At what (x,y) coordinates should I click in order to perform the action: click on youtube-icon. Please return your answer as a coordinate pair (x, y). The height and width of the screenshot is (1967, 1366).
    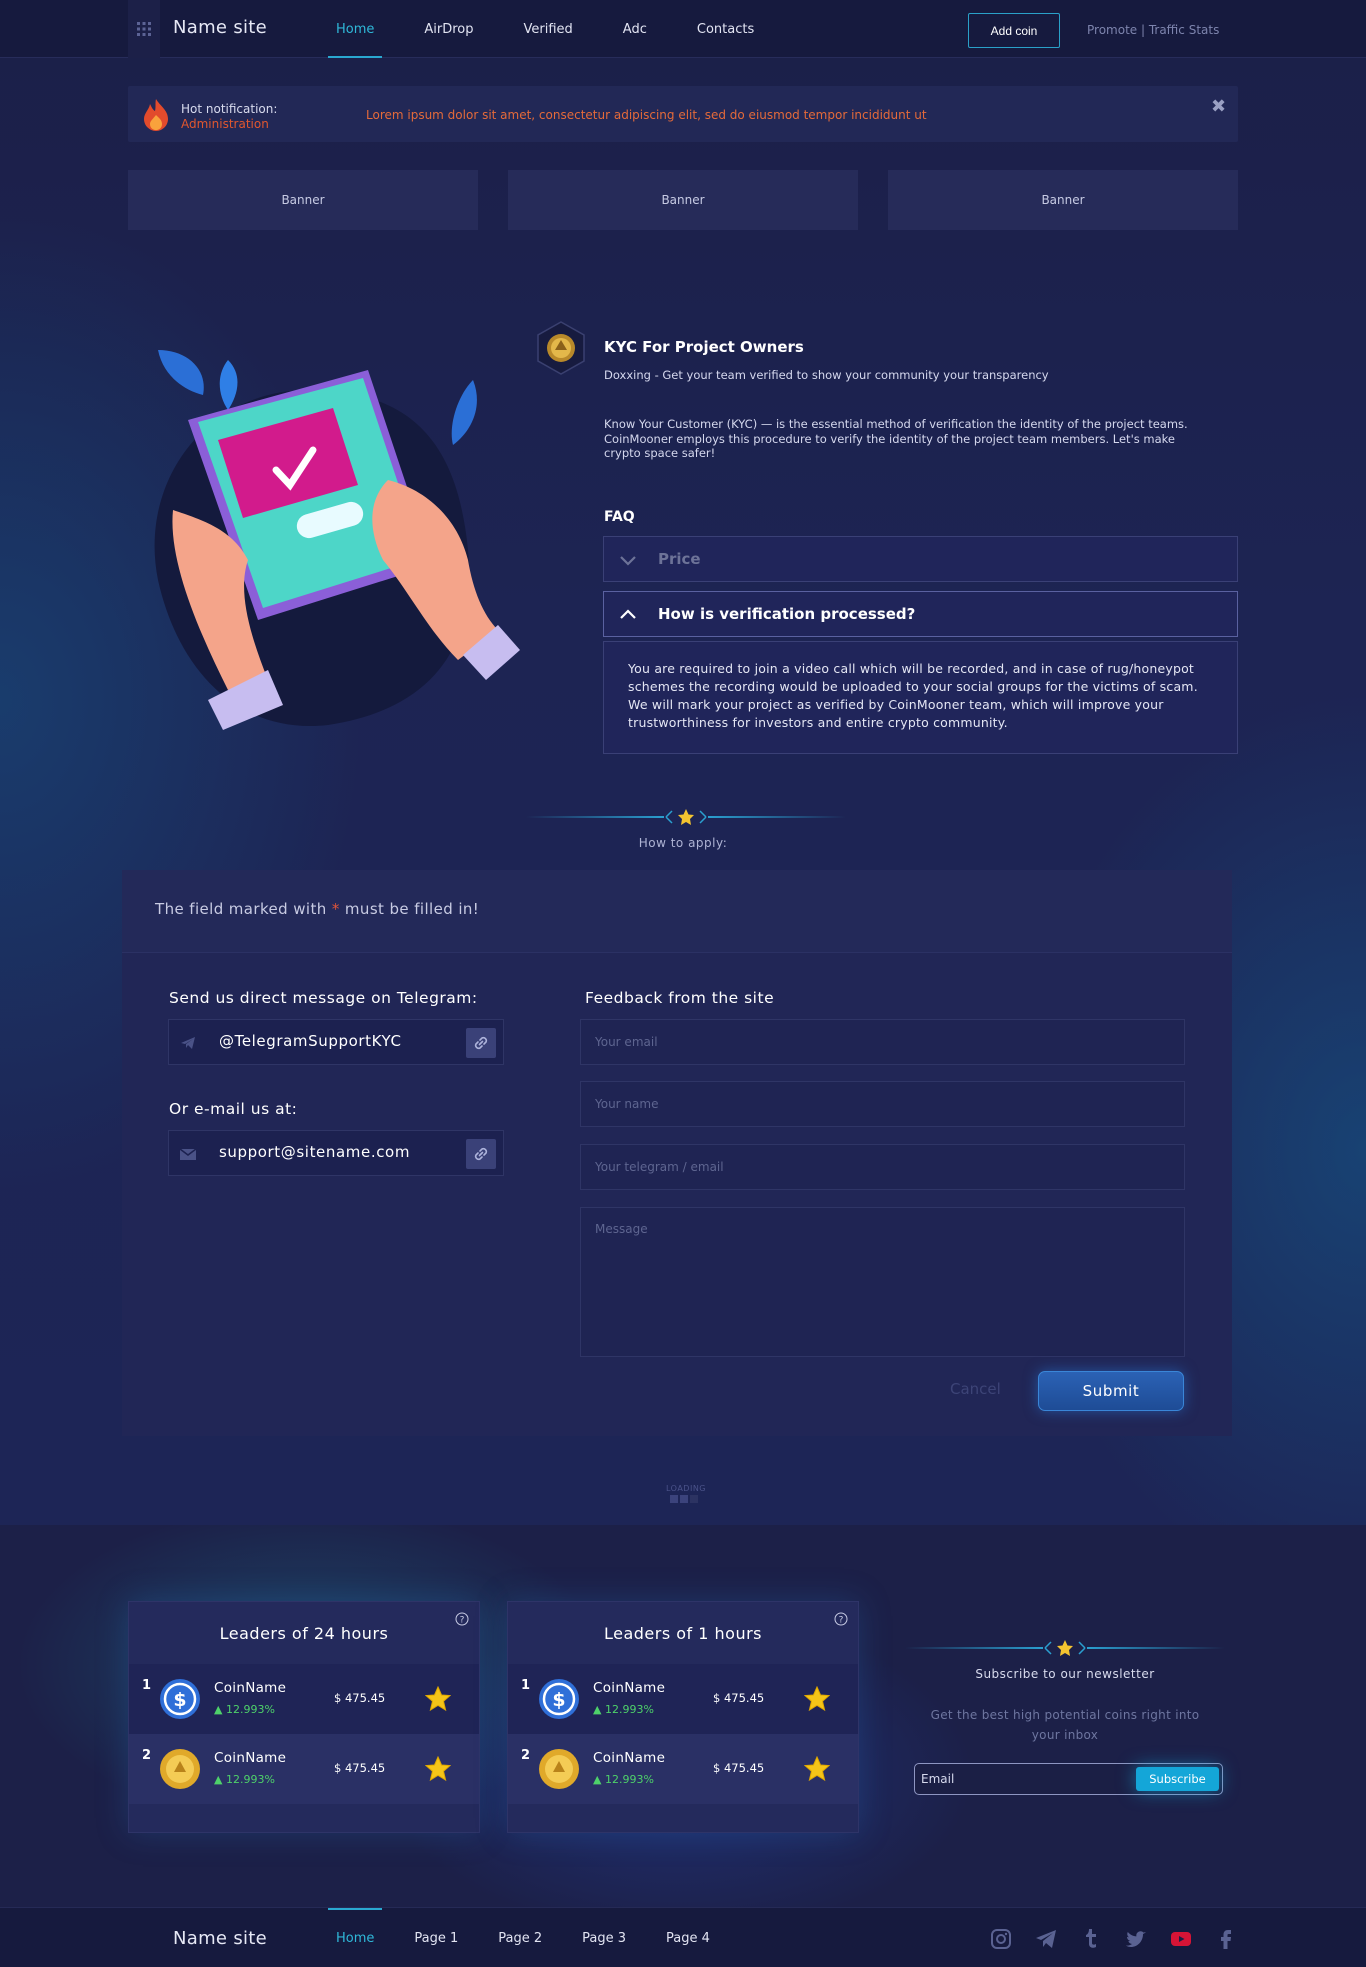
    Looking at the image, I should click on (1180, 1939).